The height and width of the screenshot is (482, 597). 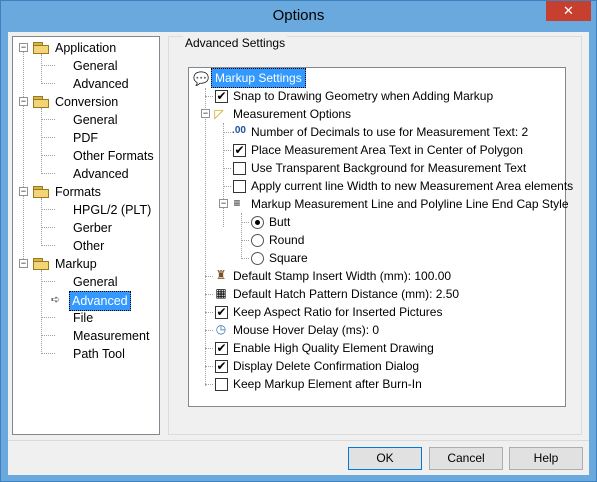 I want to click on title-bar: Options ✕, so click(x=298, y=16).